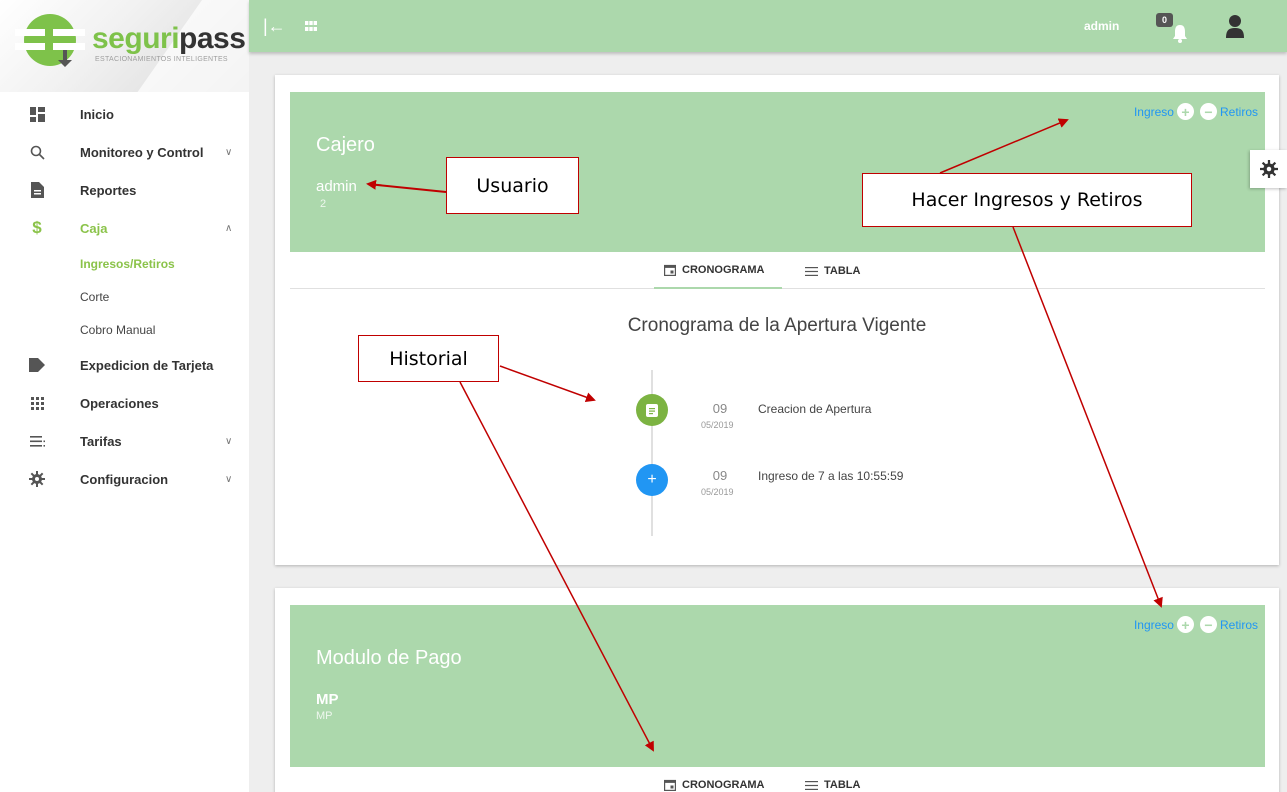 Image resolution: width=1287 pixels, height=792 pixels. Describe the element at coordinates (169, 38) in the screenshot. I see `brand-name: seguripass` at that location.